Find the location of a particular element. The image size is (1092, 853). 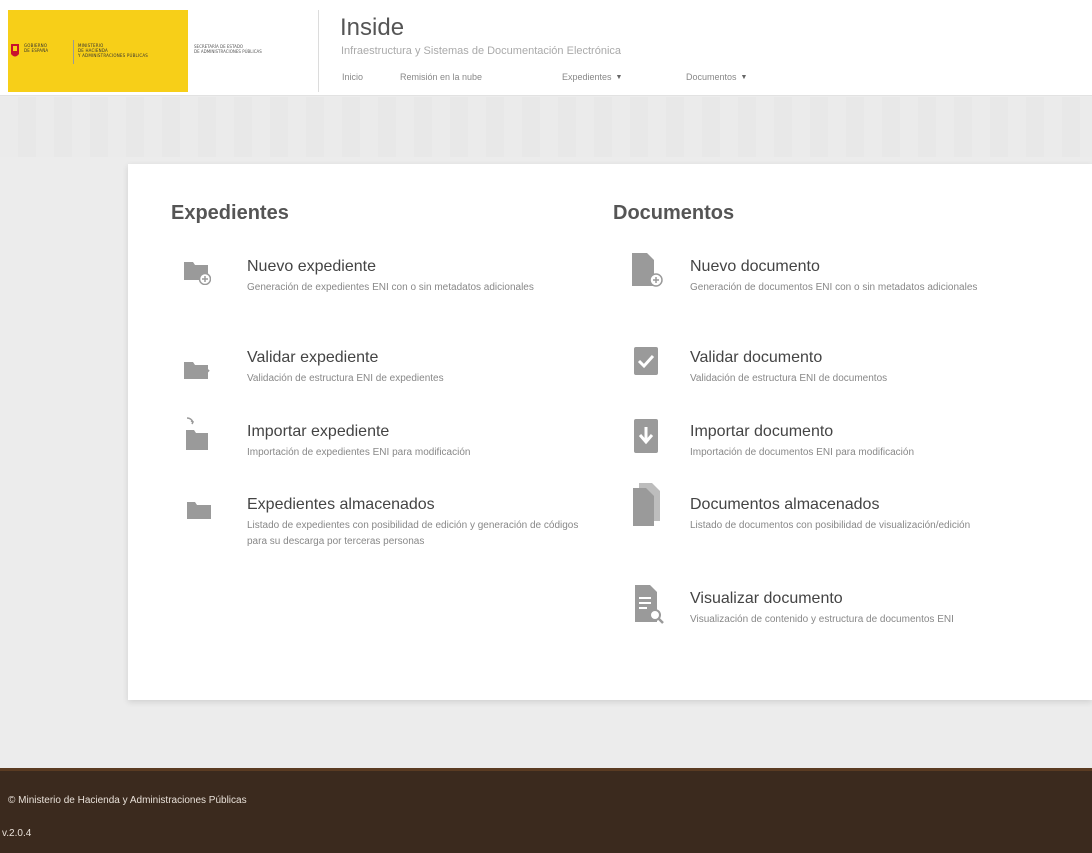

item-title: Nuevo documento is located at coordinates (755, 266).